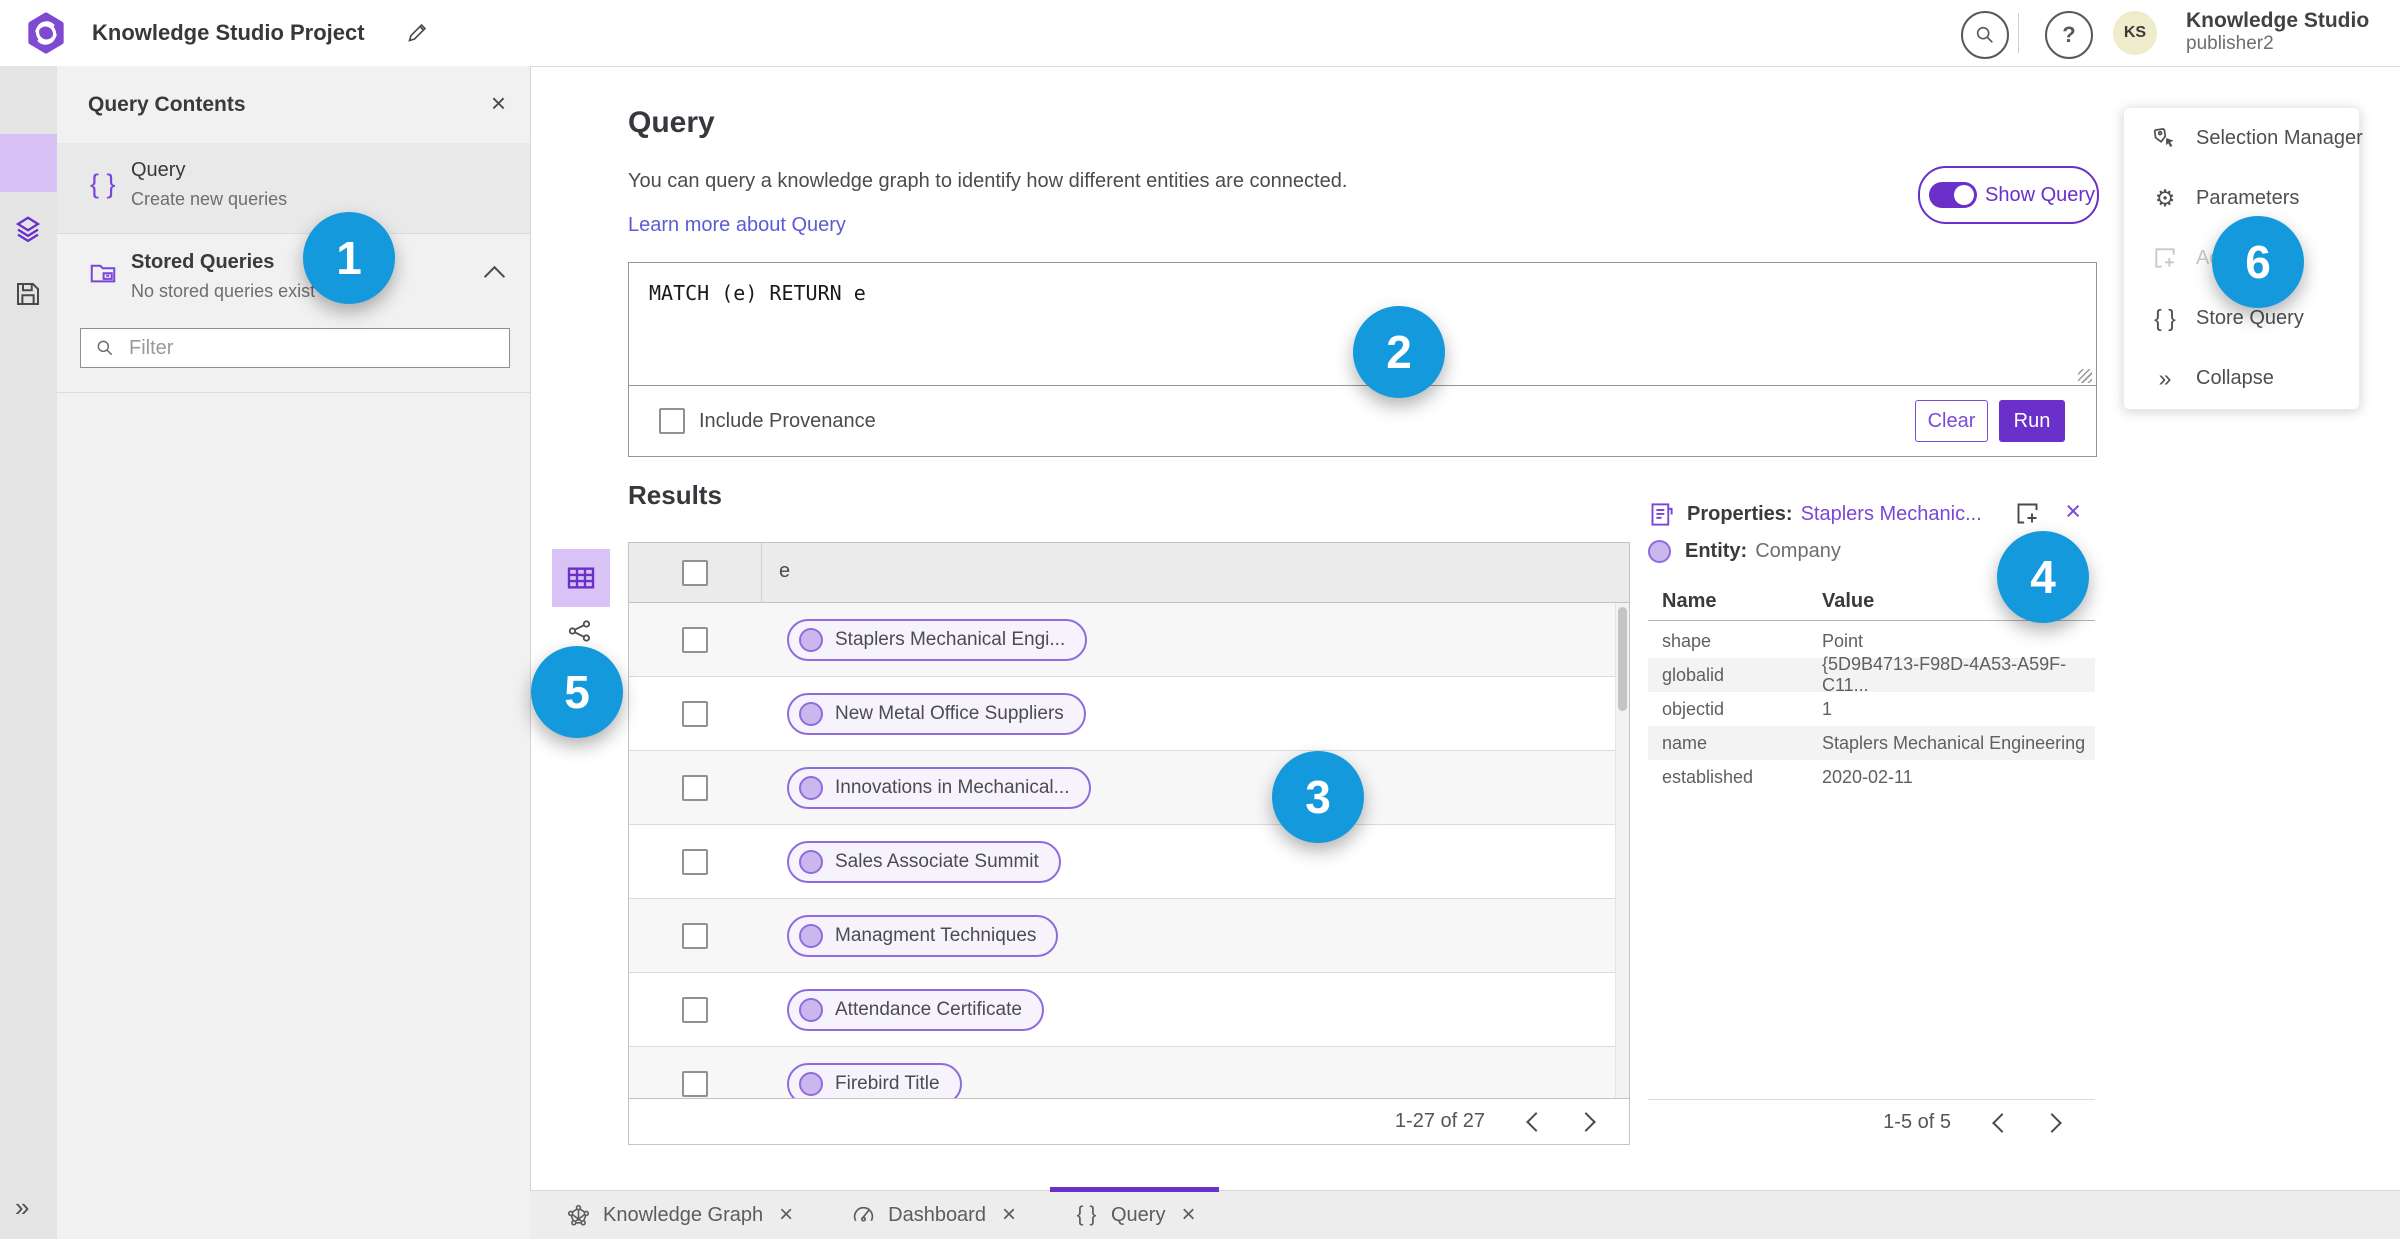 This screenshot has width=2400, height=1239. I want to click on results-table-header: e, so click(1129, 573).